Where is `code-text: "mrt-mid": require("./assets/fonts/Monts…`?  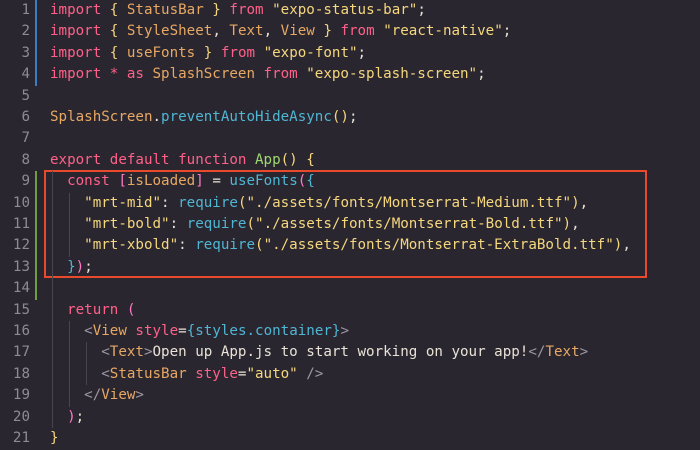
code-text: "mrt-mid": require("./assets/fonts/Monts… is located at coordinates (319, 203).